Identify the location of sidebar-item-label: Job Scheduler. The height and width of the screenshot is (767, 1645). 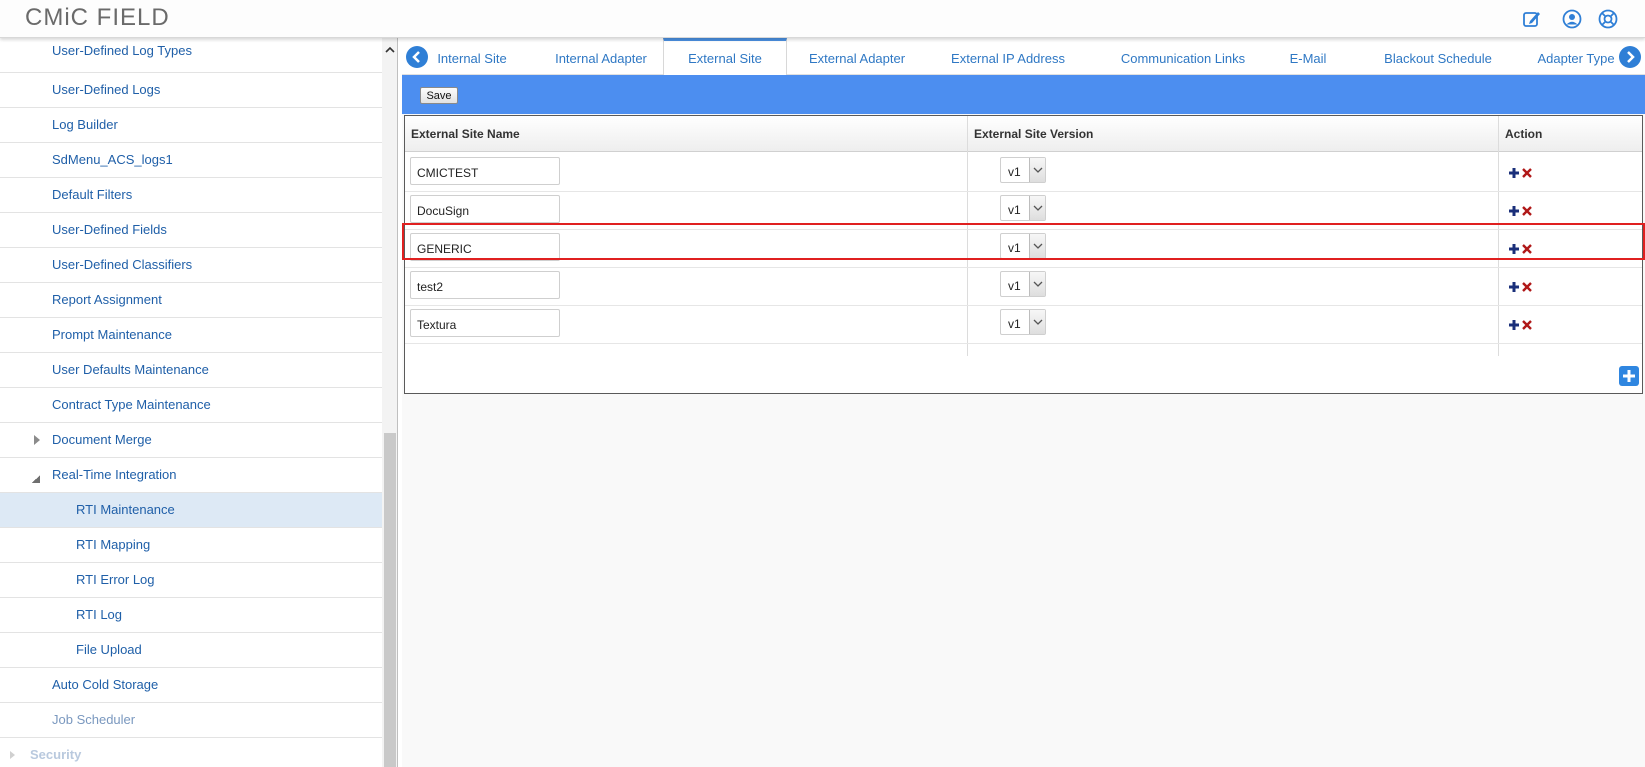
(94, 719).